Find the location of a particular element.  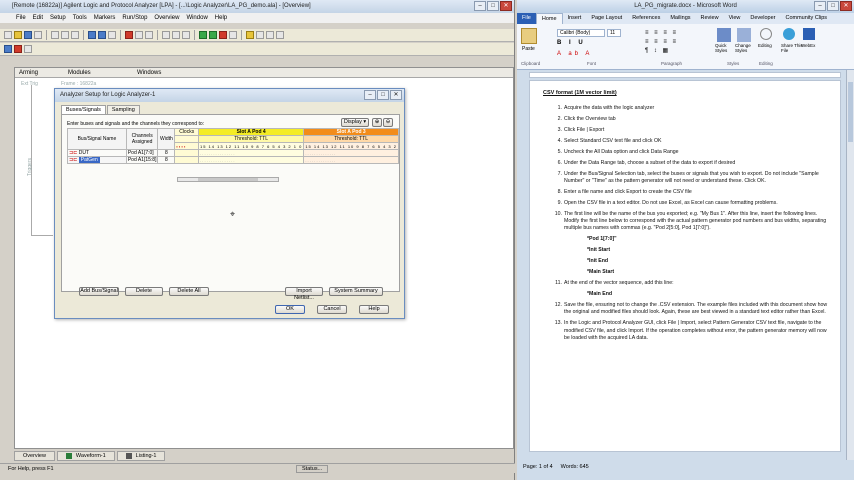

system-summary-button: System Summary is located at coordinates (356, 291).